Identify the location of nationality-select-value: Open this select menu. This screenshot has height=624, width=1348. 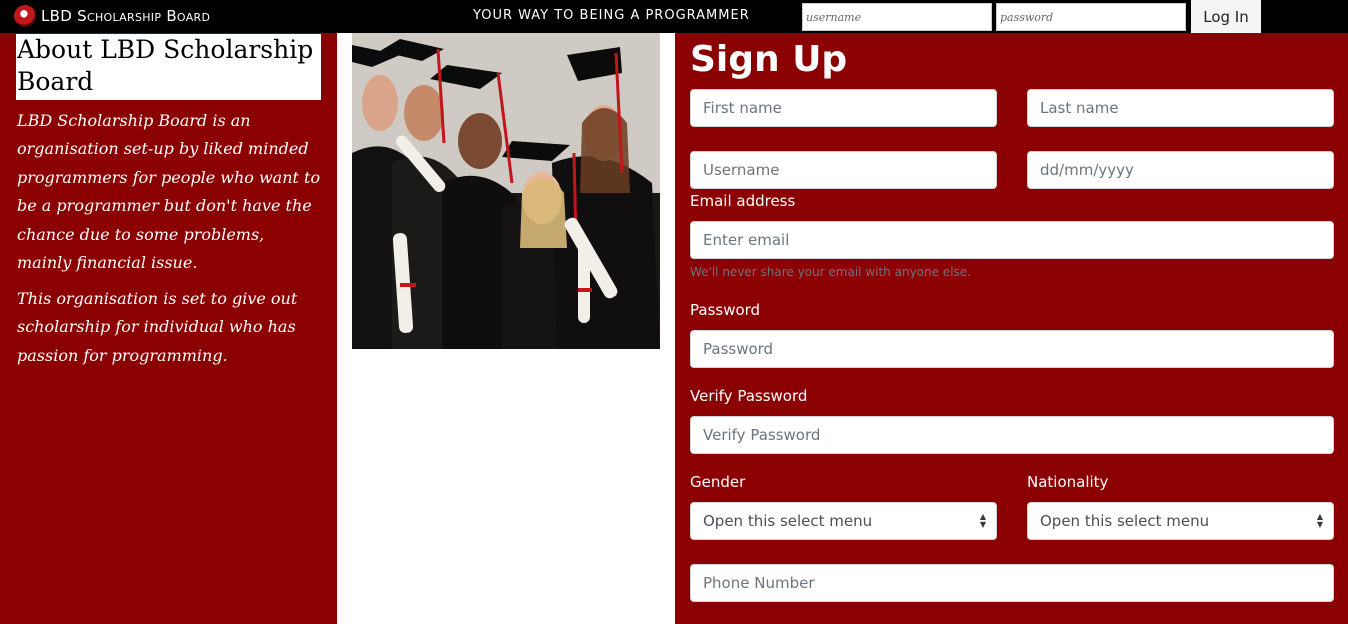
(1125, 521).